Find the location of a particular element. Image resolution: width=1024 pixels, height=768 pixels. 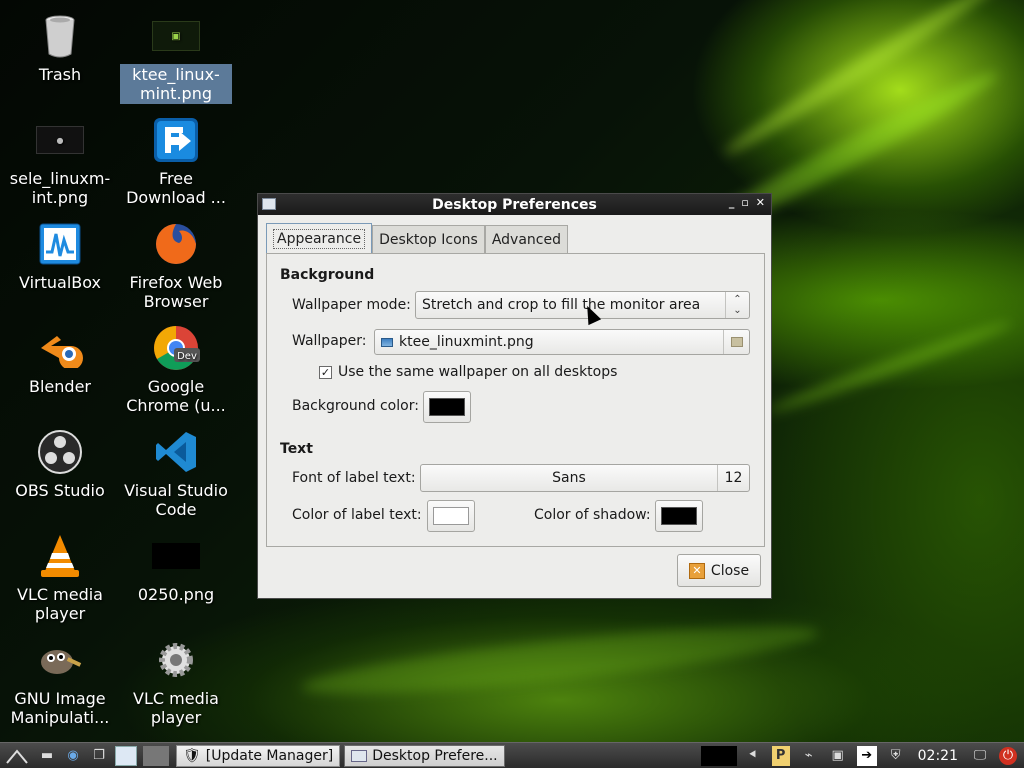

background-color-swatch is located at coordinates (447, 407).